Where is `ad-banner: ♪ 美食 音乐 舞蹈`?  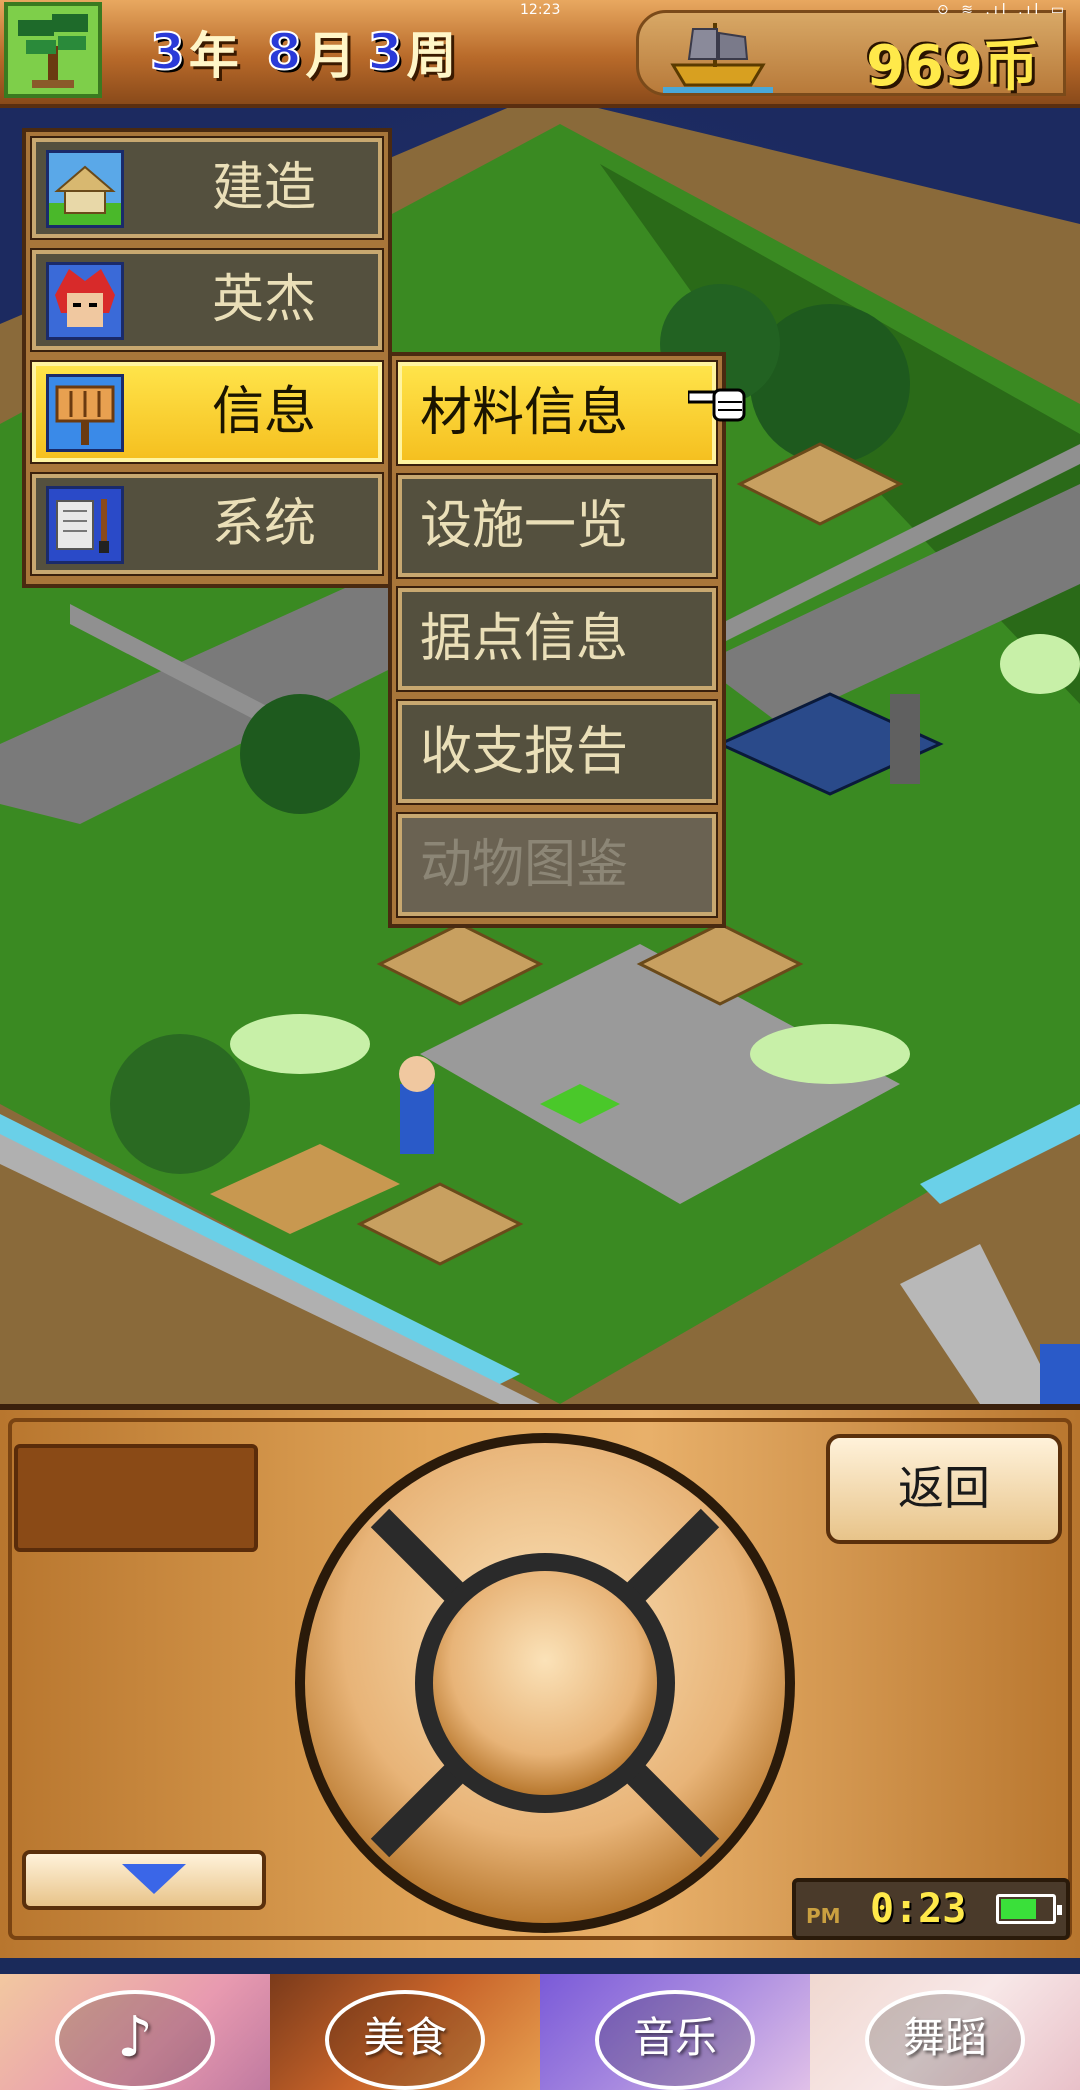
ad-banner: ♪ 美食 音乐 舞蹈 is located at coordinates (540, 2032).